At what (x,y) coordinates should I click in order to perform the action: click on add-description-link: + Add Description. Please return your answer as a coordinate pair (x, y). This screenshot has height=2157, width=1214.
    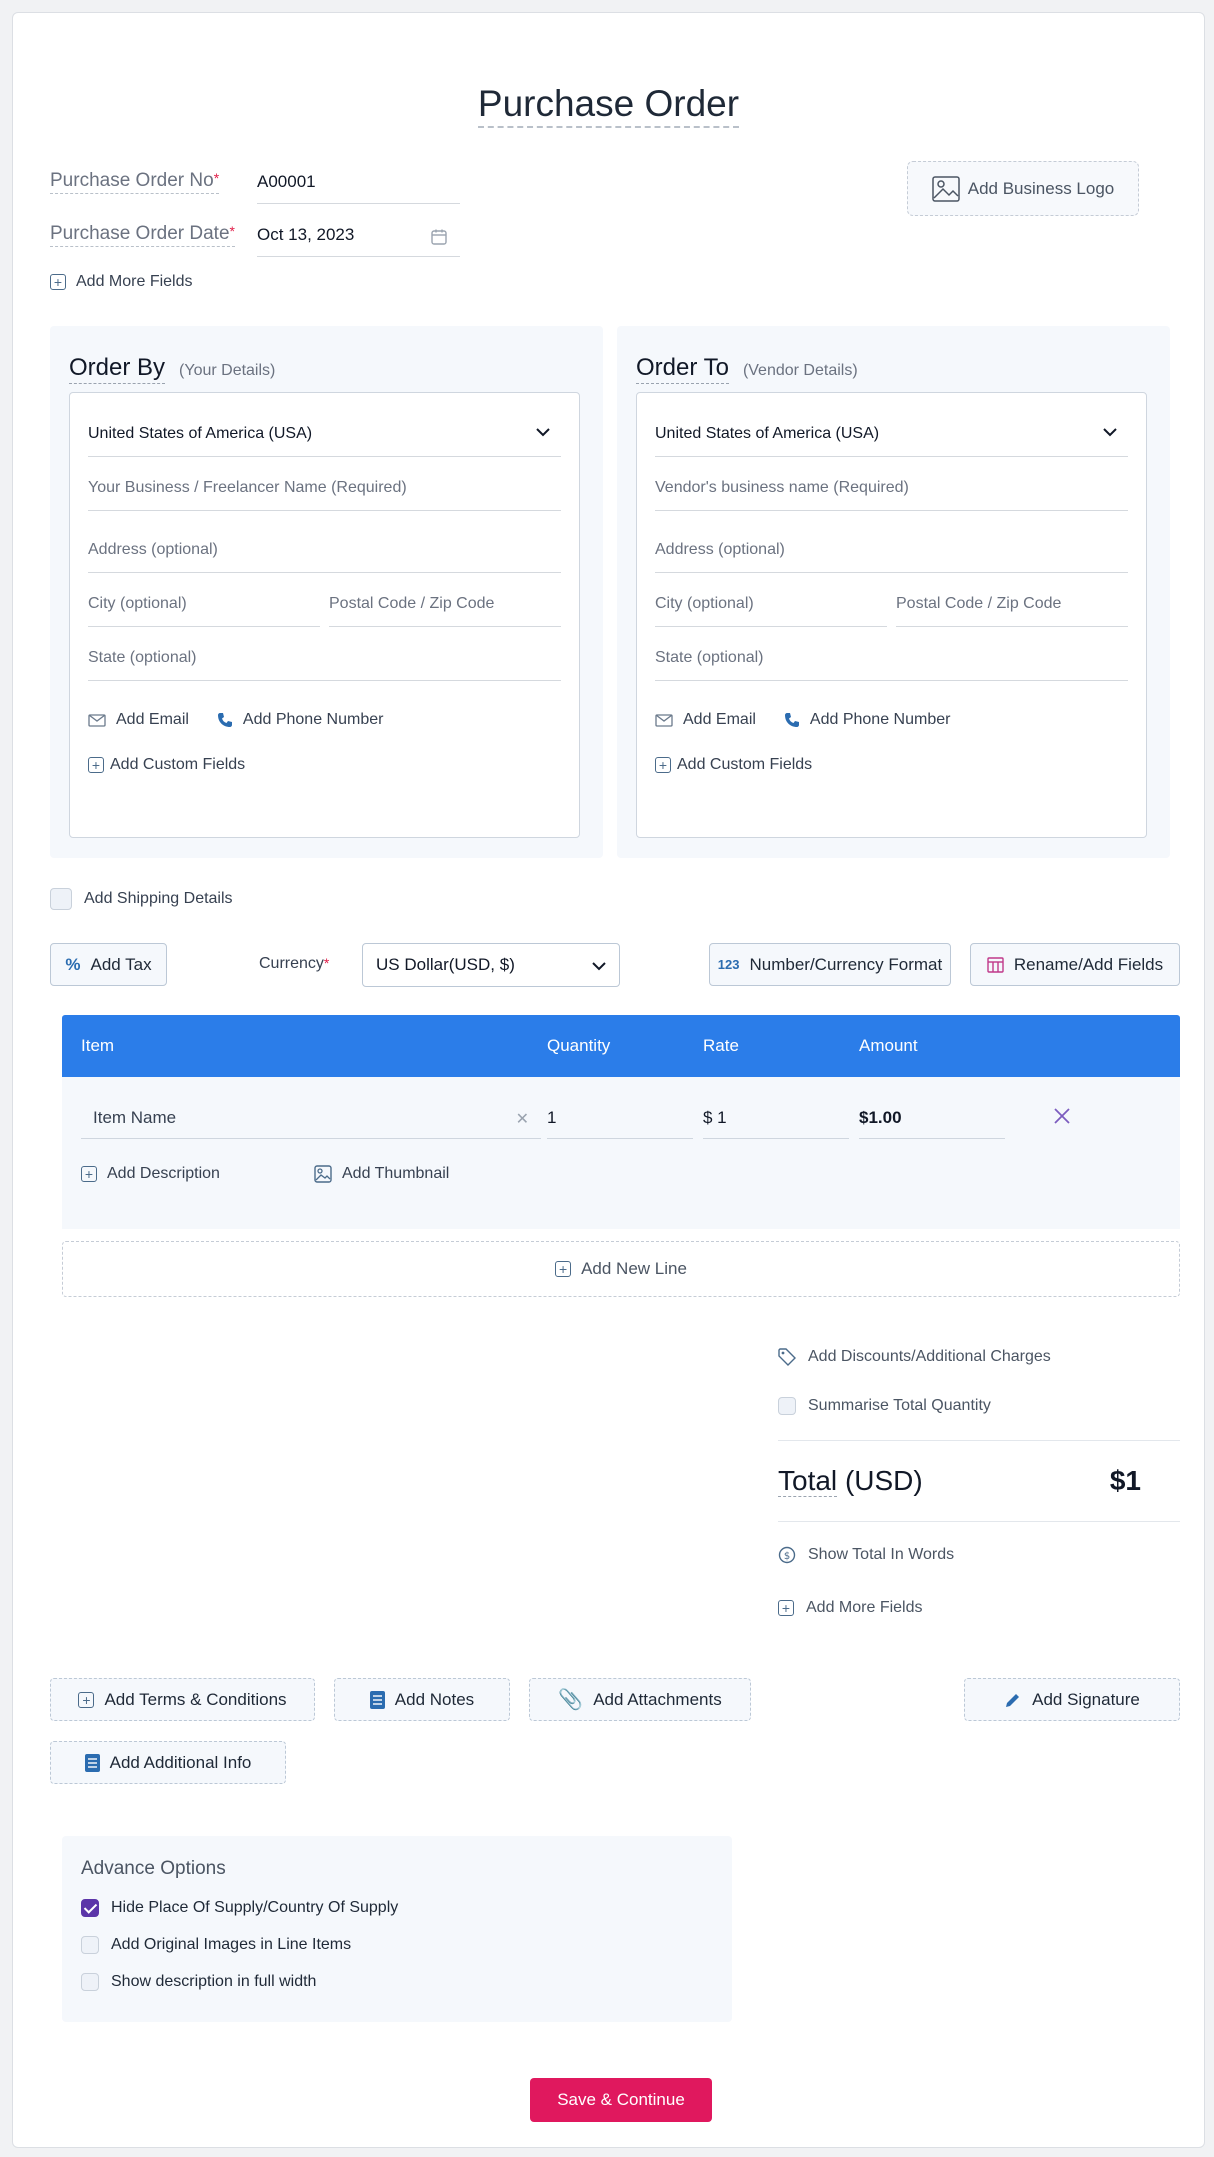
    Looking at the image, I should click on (150, 1174).